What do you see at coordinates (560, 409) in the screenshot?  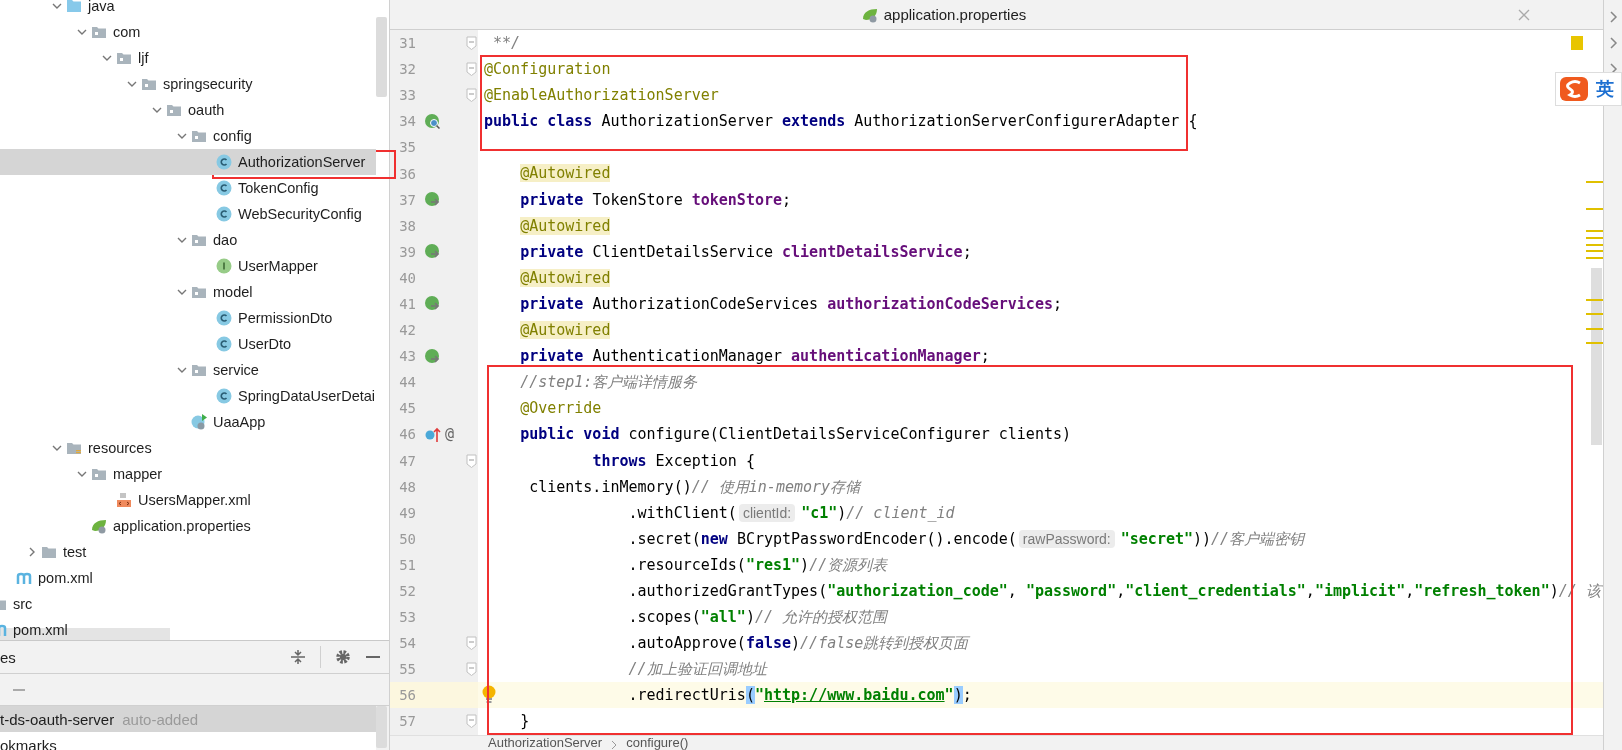 I see `code-line: @Override` at bounding box center [560, 409].